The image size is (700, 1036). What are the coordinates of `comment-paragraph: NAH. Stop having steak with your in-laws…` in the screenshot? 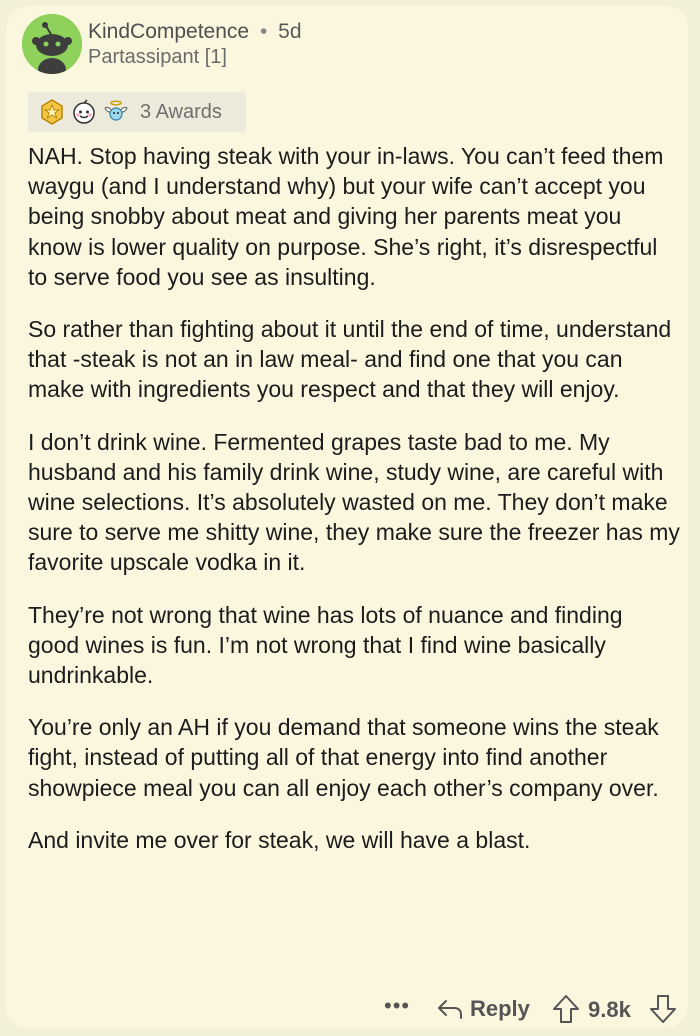 It's located at (346, 216).